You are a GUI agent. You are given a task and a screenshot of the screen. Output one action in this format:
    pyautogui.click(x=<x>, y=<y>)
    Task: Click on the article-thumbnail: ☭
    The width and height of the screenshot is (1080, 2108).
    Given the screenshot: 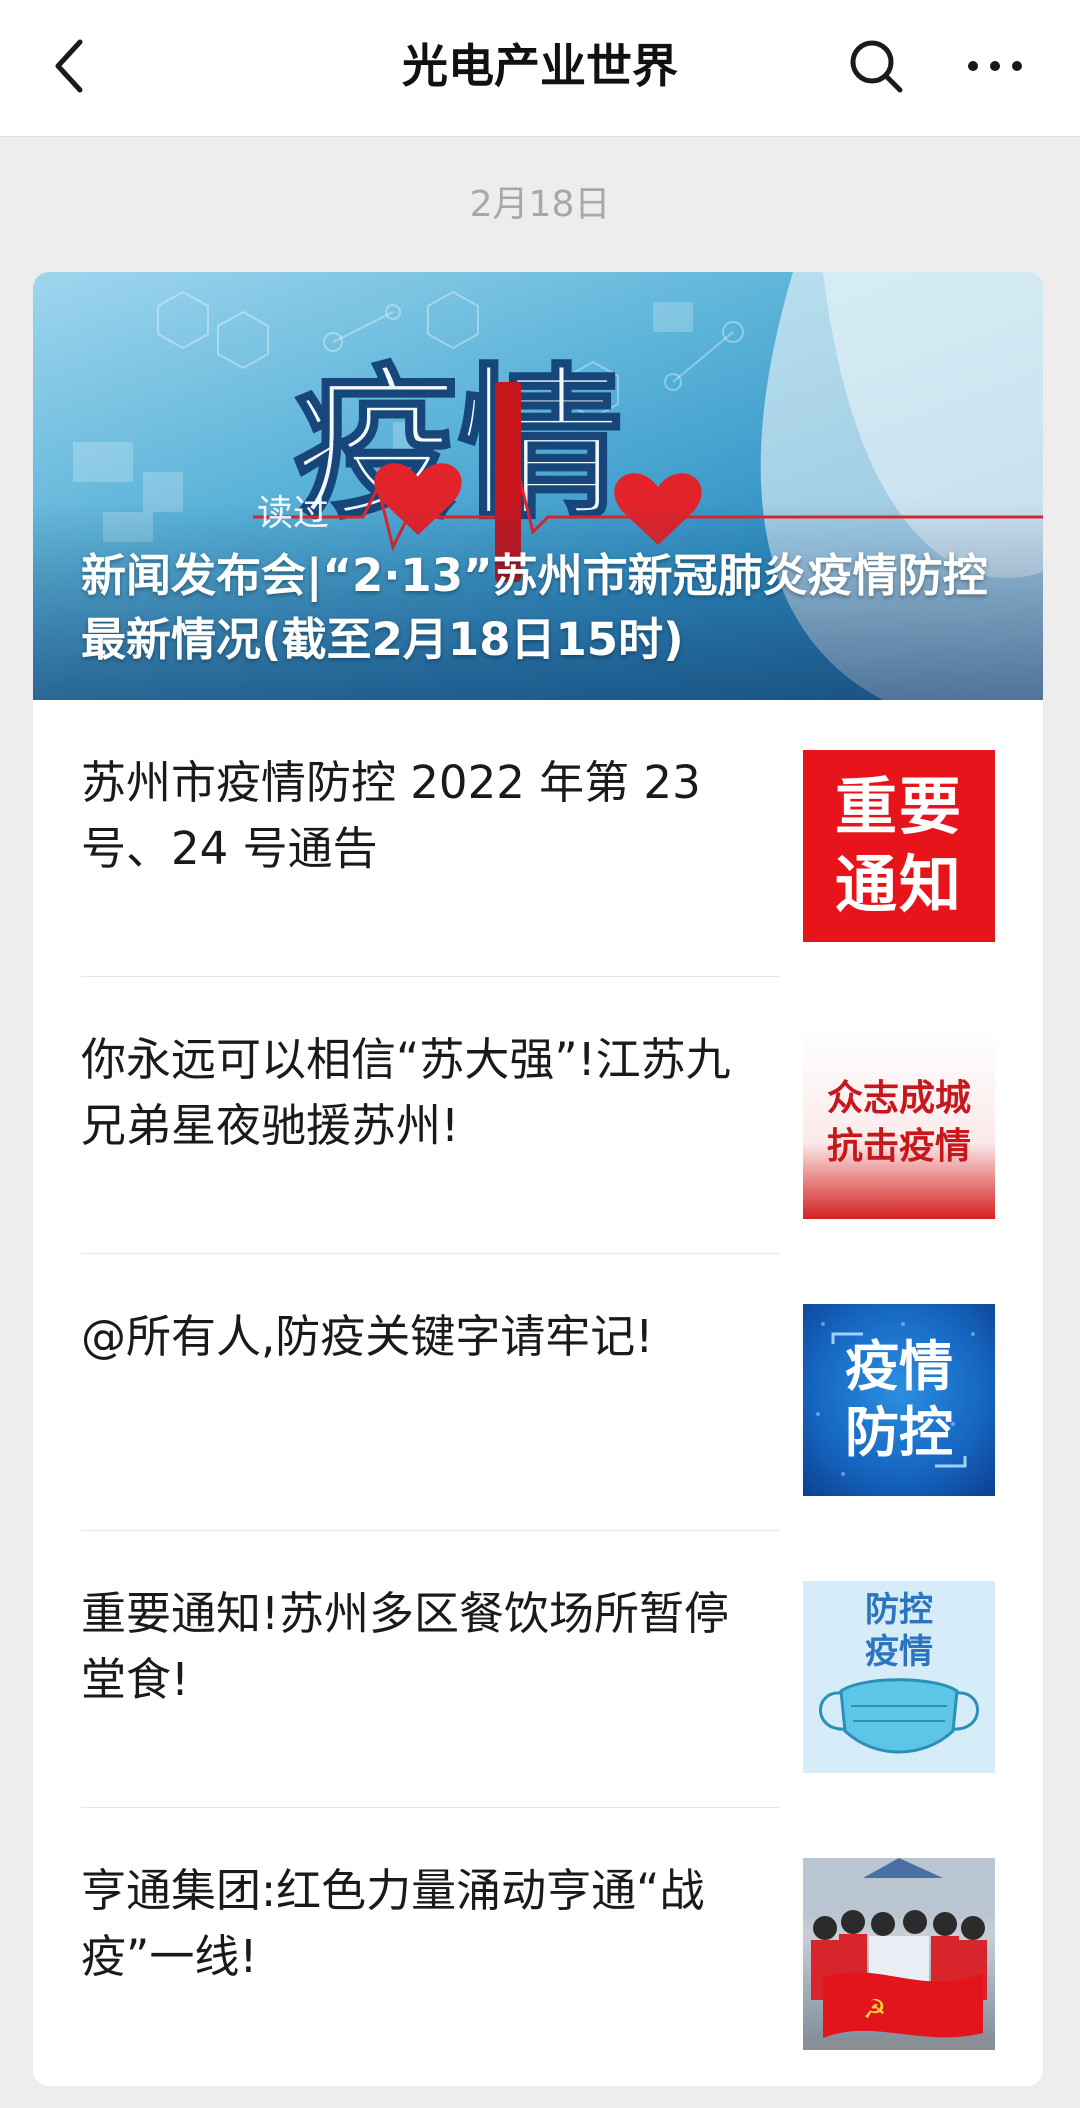 What is the action you would take?
    pyautogui.click(x=899, y=1954)
    